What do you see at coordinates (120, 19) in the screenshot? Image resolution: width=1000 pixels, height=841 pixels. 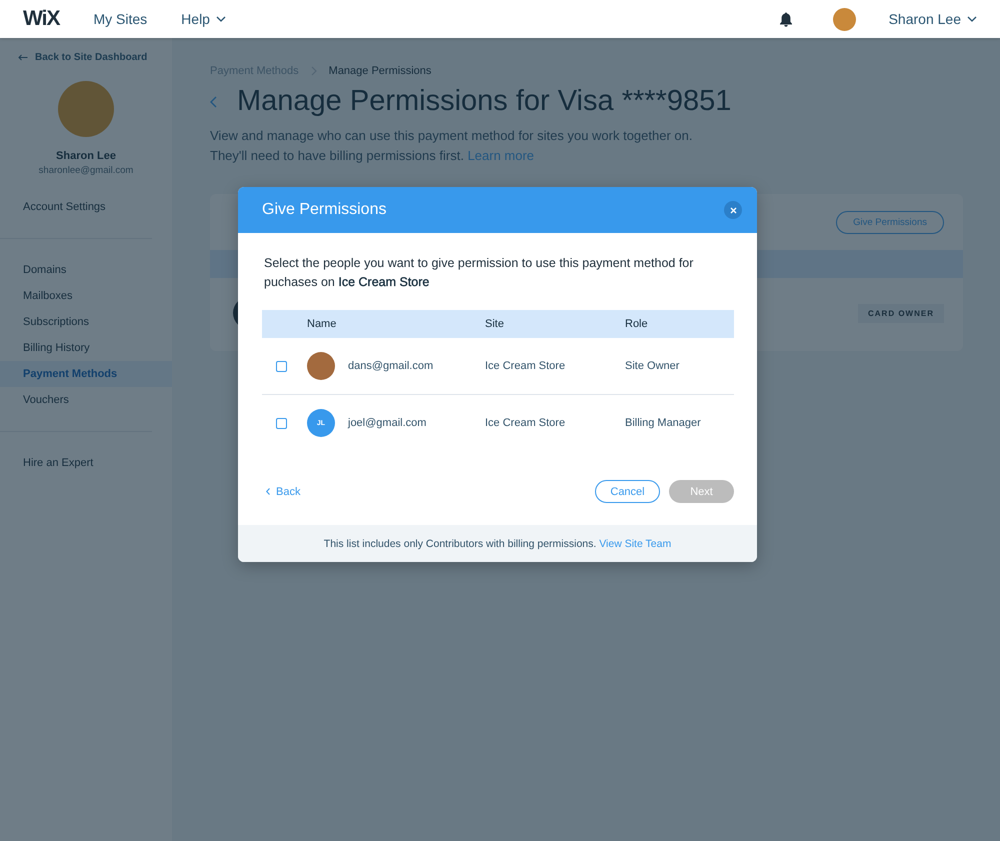 I see `nav-menu: My Sites` at bounding box center [120, 19].